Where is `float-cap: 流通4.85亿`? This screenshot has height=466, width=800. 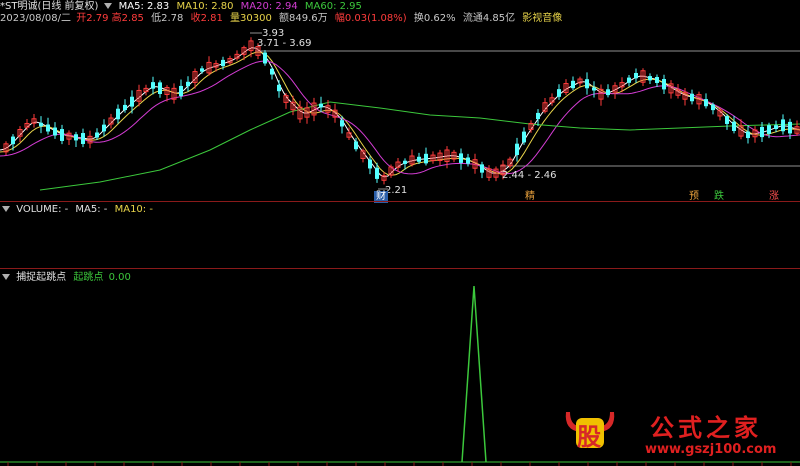 float-cap: 流通4.85亿 is located at coordinates (489, 18).